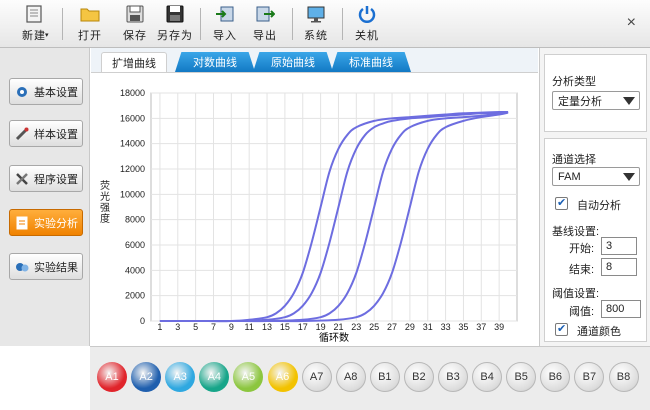 This screenshot has height=410, width=650. I want to click on channel-select: FAM, so click(596, 176).